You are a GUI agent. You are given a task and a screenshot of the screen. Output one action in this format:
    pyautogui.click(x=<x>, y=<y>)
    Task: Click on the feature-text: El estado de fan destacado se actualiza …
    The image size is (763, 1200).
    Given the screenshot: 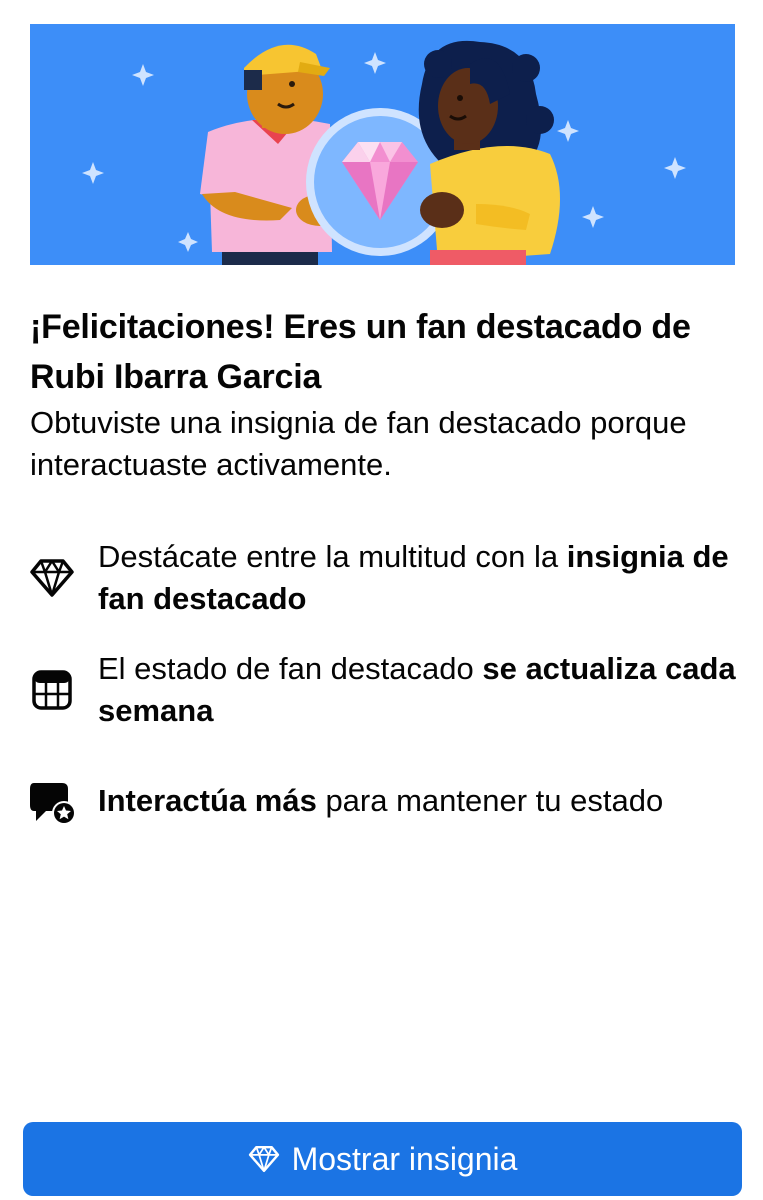 What is the action you would take?
    pyautogui.click(x=417, y=689)
    